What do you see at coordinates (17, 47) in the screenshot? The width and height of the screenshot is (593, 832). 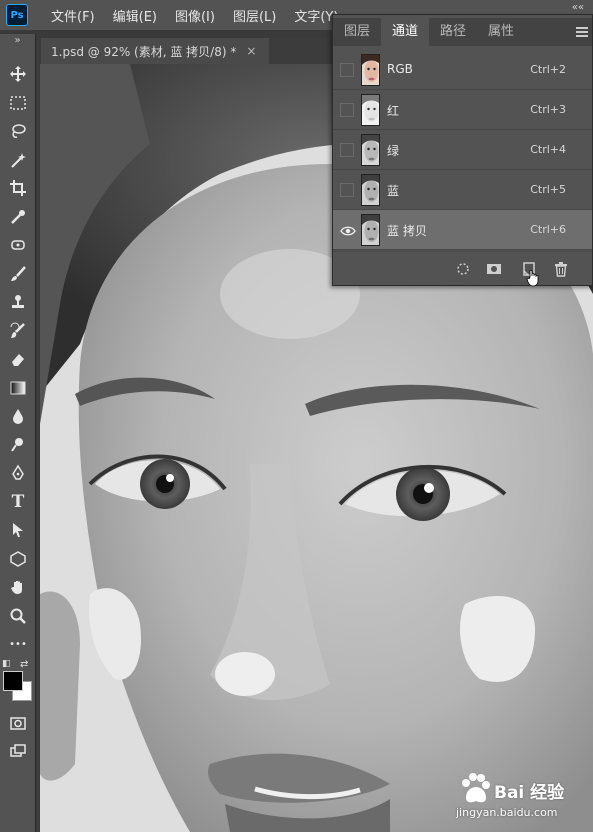 I see `toolbar-collapse-icon: »` at bounding box center [17, 47].